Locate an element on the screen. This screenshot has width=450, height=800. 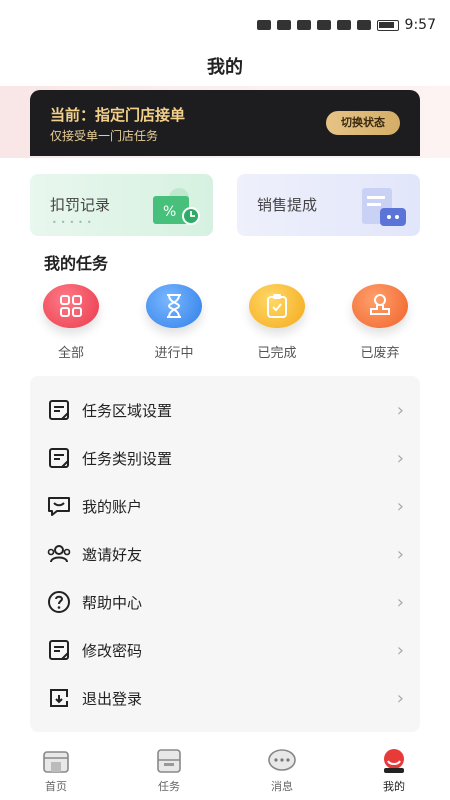
menu-label: 任务区域设置 is located at coordinates (127, 410).